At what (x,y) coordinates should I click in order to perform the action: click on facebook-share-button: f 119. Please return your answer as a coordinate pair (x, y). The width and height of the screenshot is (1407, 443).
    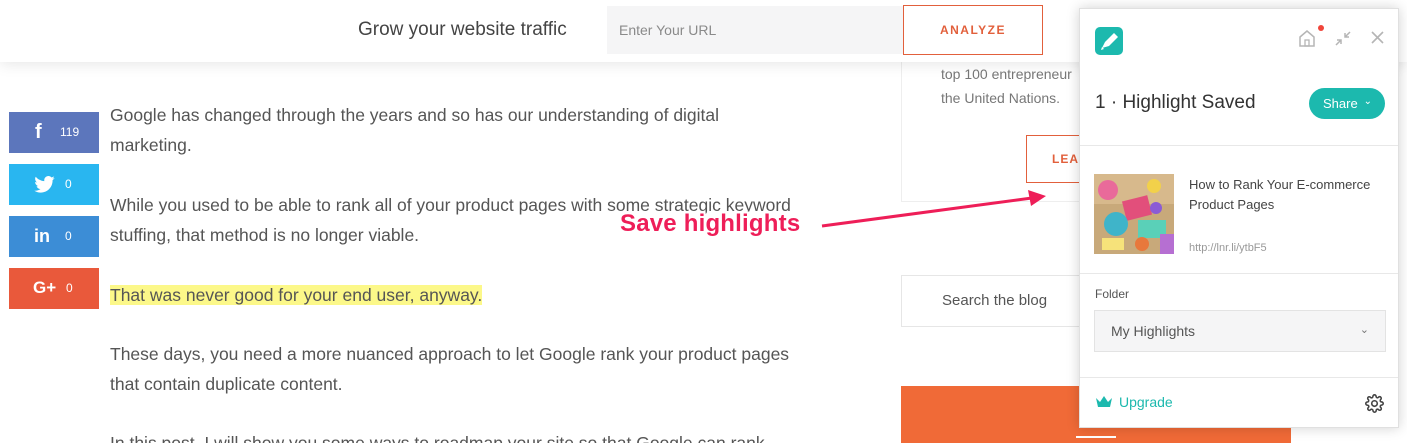
    Looking at the image, I should click on (54, 132).